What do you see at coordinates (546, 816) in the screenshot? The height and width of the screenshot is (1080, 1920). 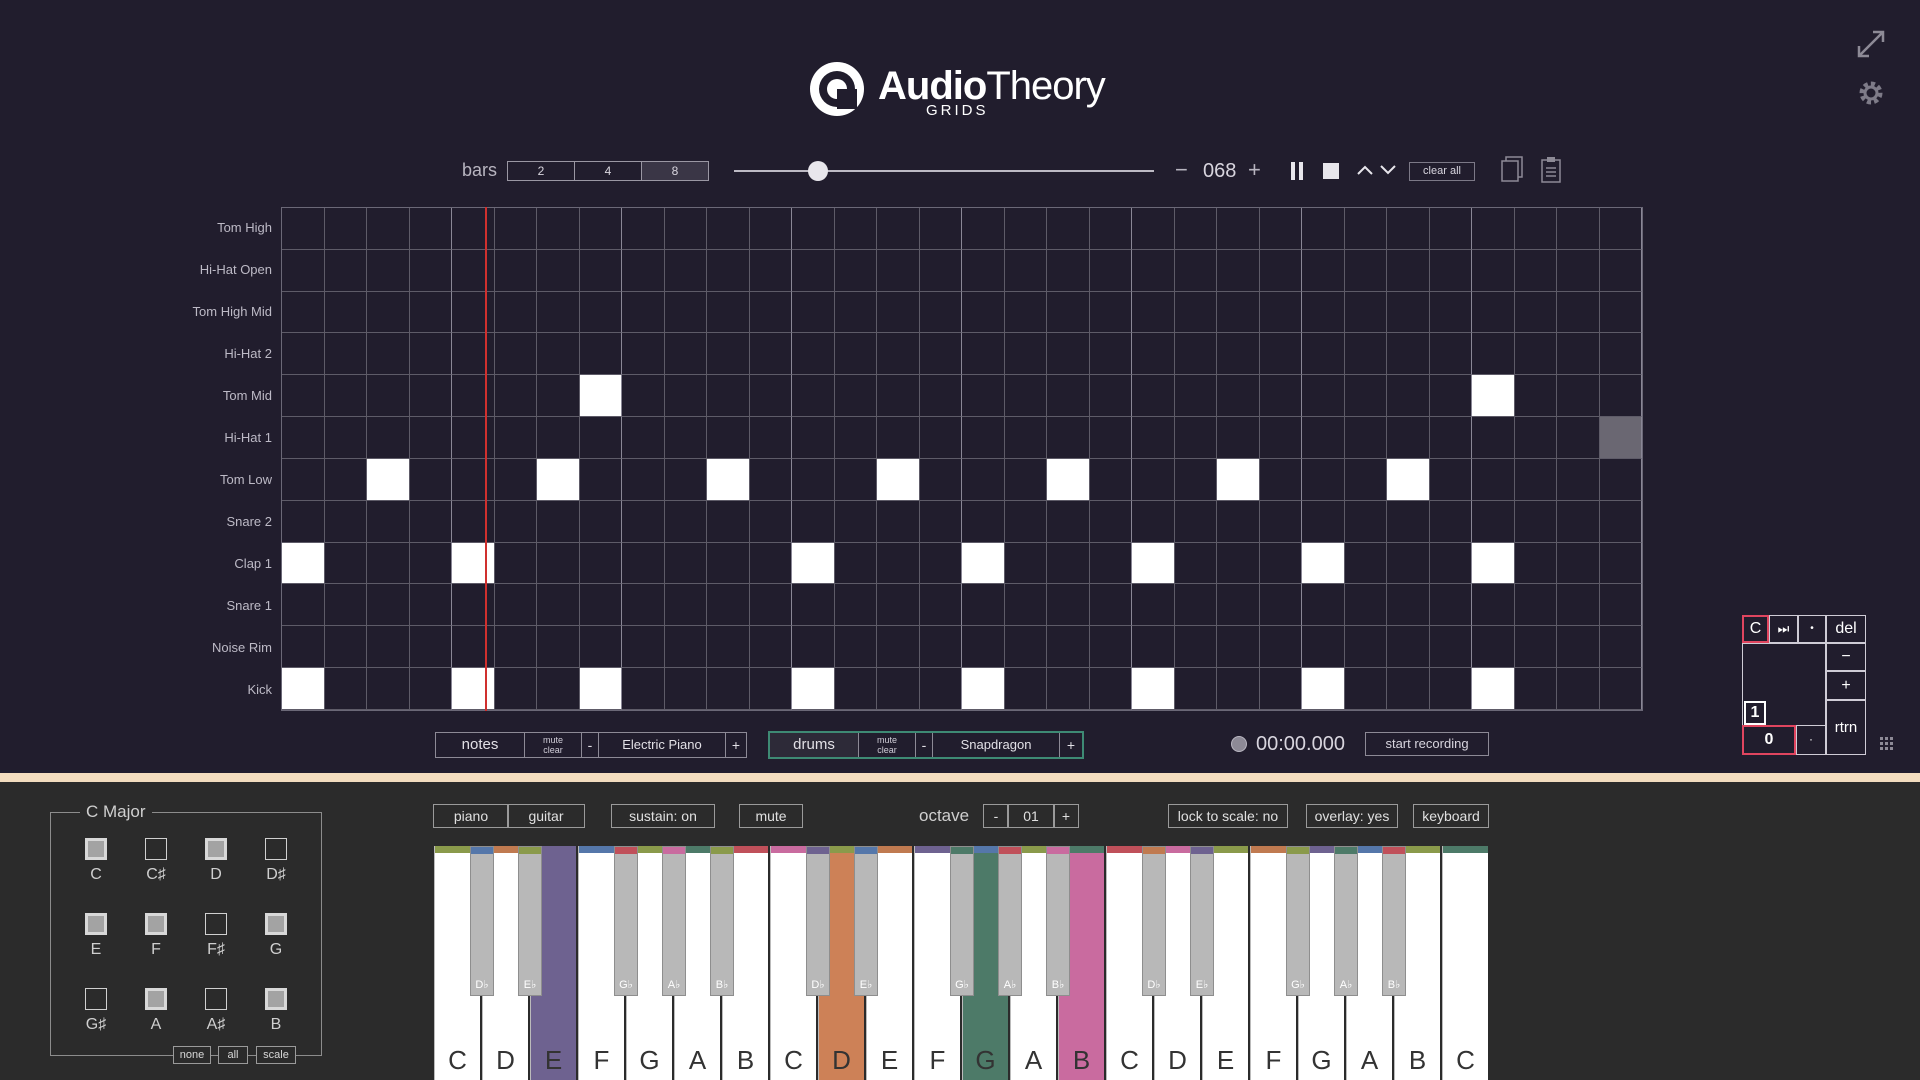 I see `guitar-mode-button: guitar` at bounding box center [546, 816].